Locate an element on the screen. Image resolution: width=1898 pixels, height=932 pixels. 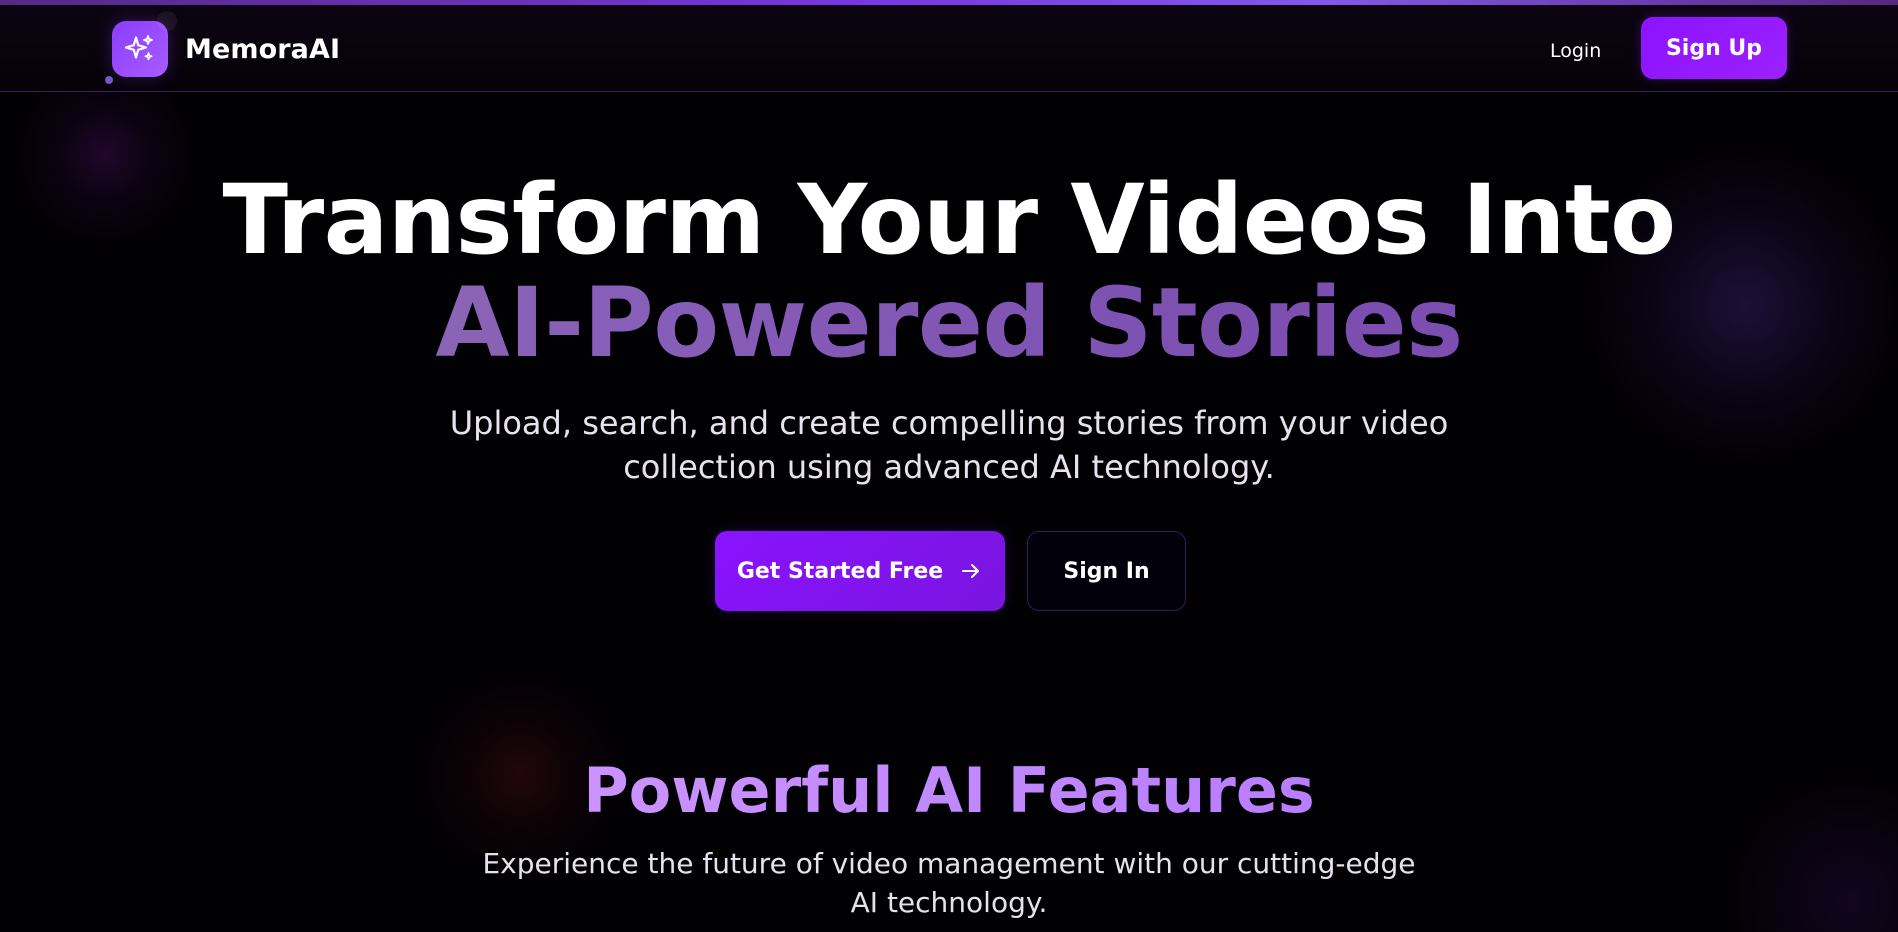
brand-name: MemoraAI is located at coordinates (263, 49).